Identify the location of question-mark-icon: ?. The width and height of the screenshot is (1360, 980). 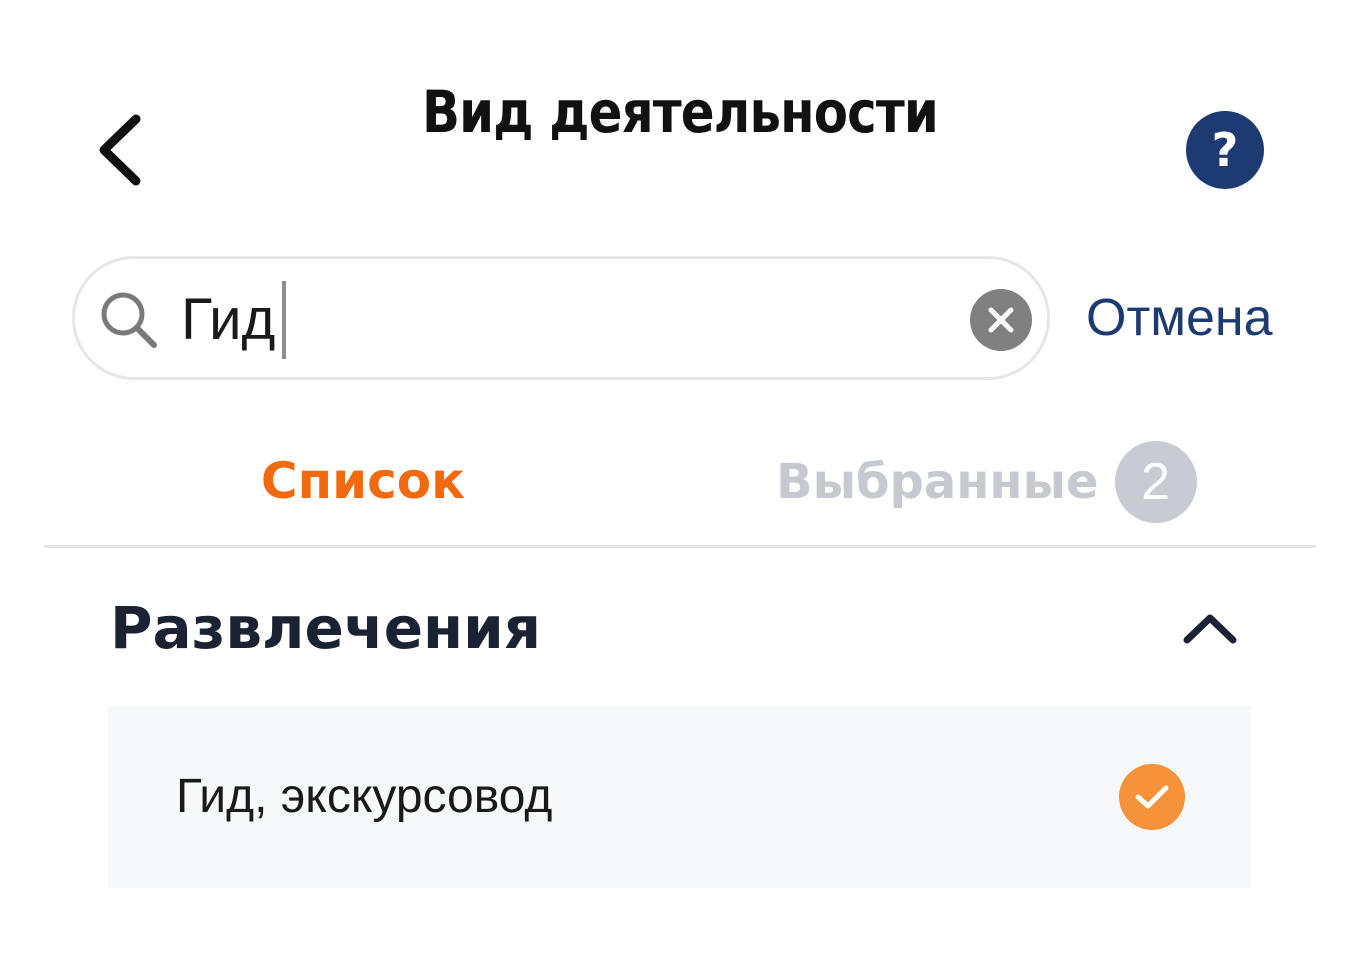
(1225, 150).